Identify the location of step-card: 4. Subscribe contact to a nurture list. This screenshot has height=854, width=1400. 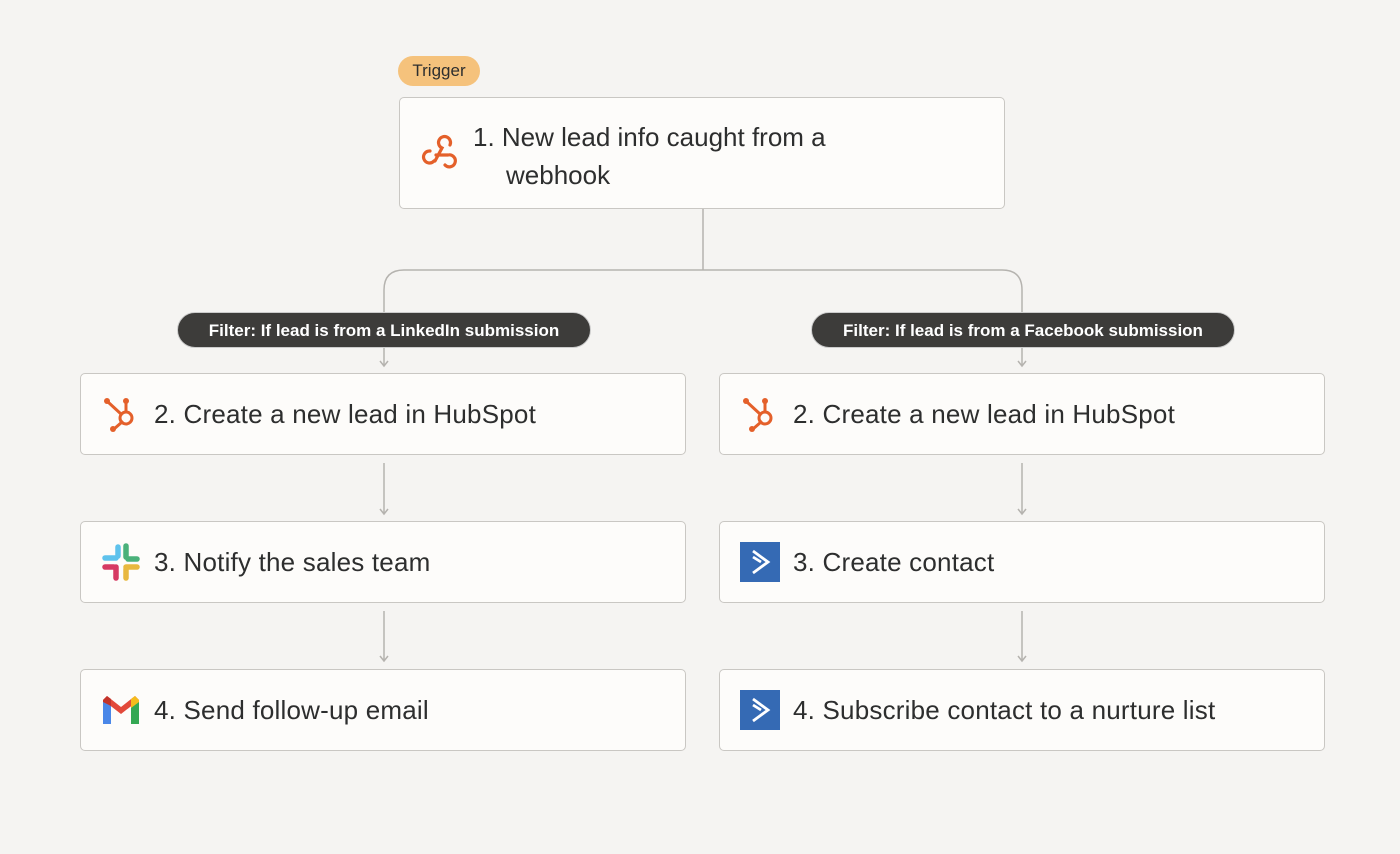
(1022, 710).